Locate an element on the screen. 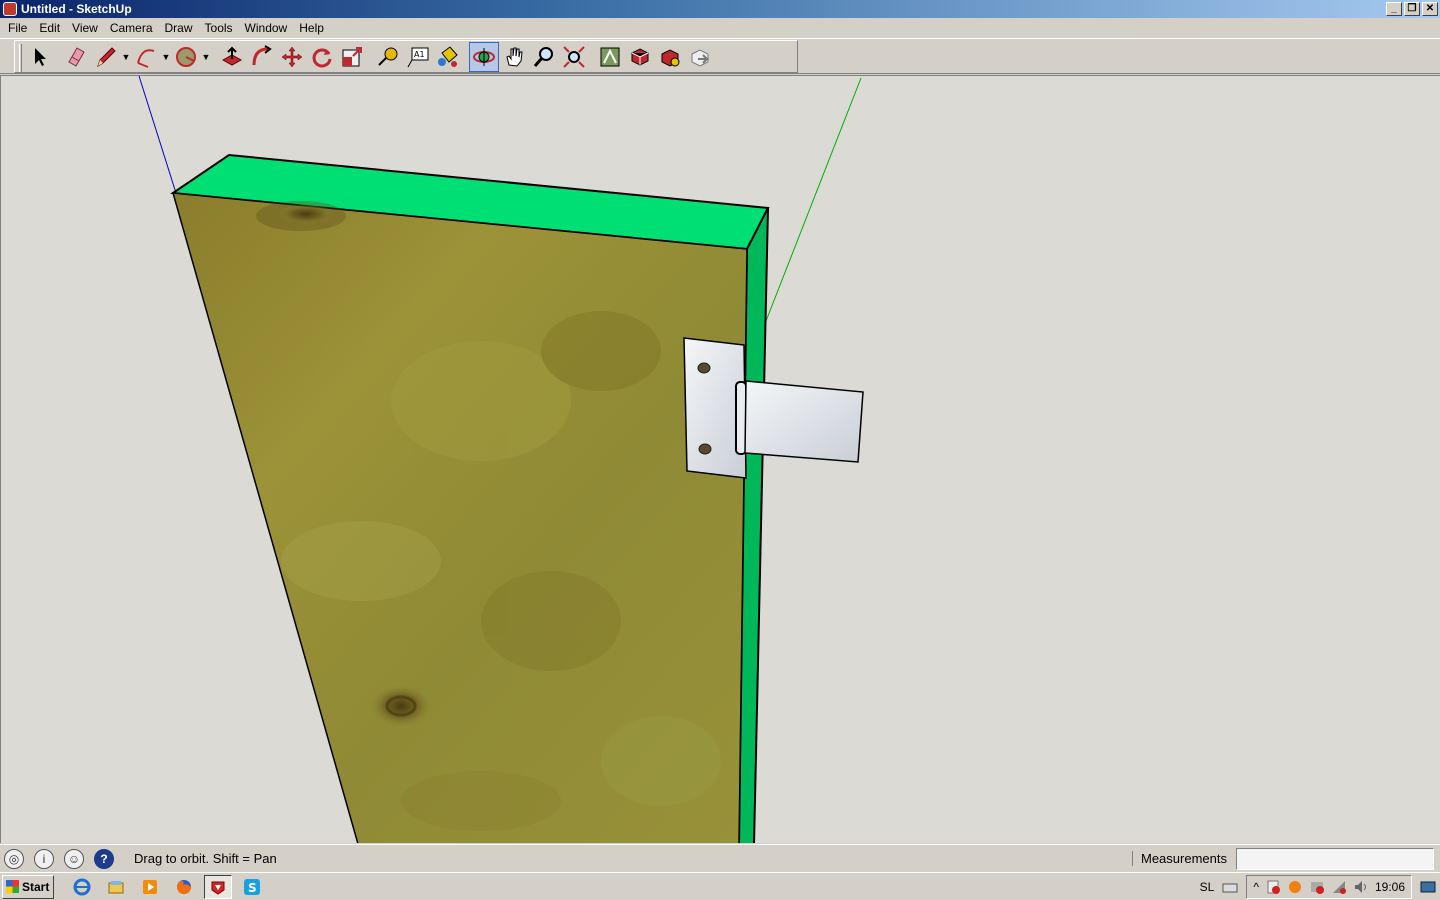  green-axis is located at coordinates (813, 199).